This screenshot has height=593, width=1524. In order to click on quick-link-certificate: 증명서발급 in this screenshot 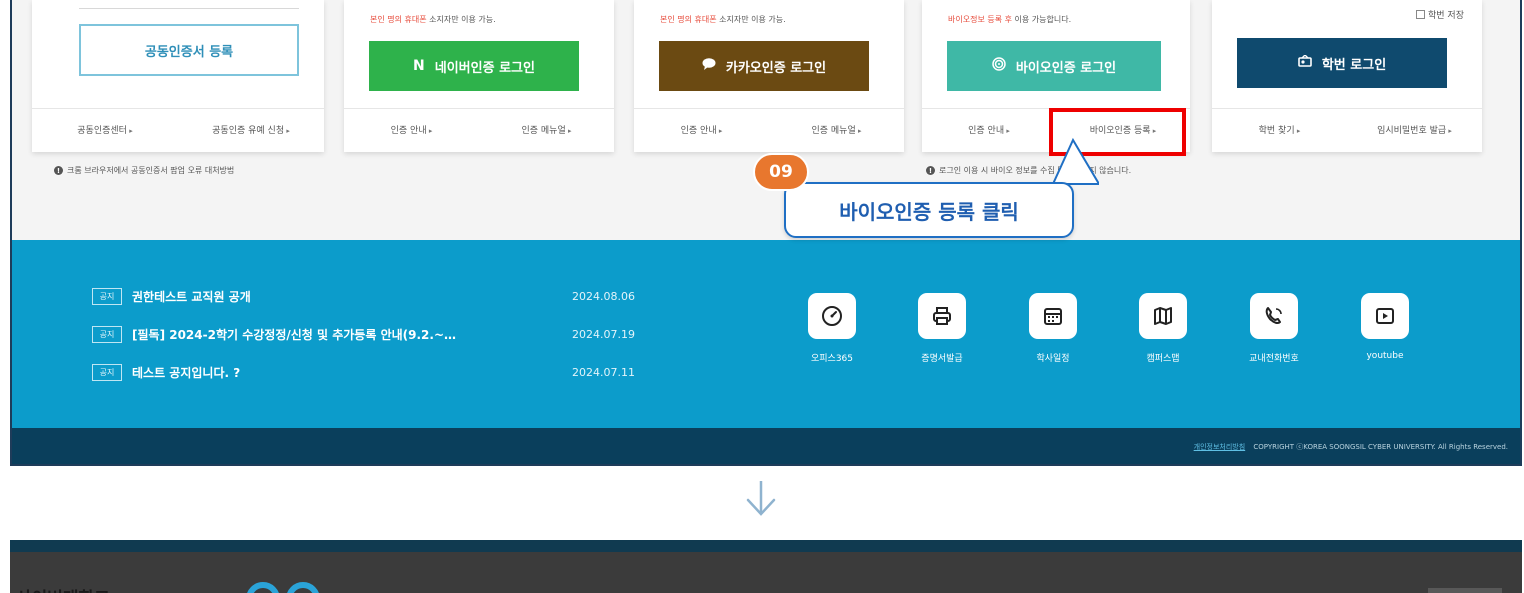, I will do `click(942, 328)`.